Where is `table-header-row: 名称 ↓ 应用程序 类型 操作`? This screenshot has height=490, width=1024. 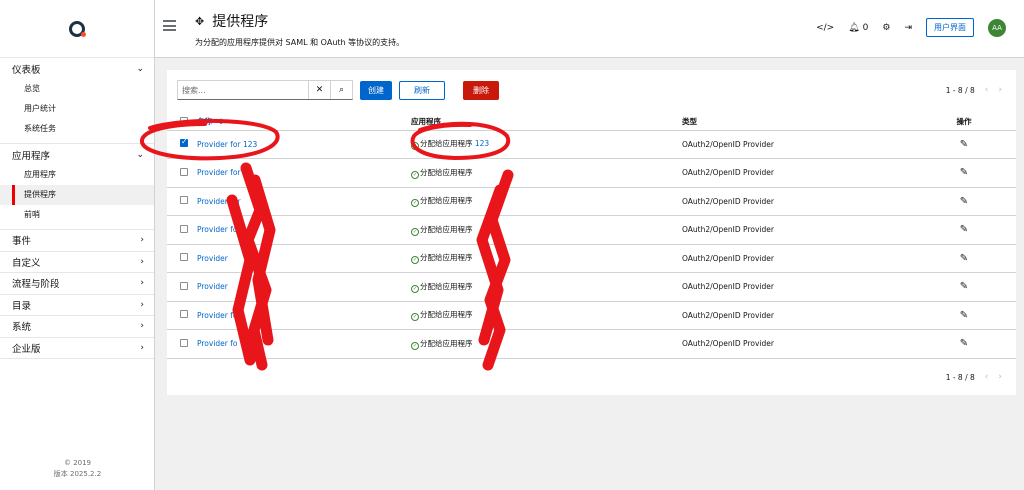
table-header-row: 名称 ↓ 应用程序 类型 操作 is located at coordinates (591, 122).